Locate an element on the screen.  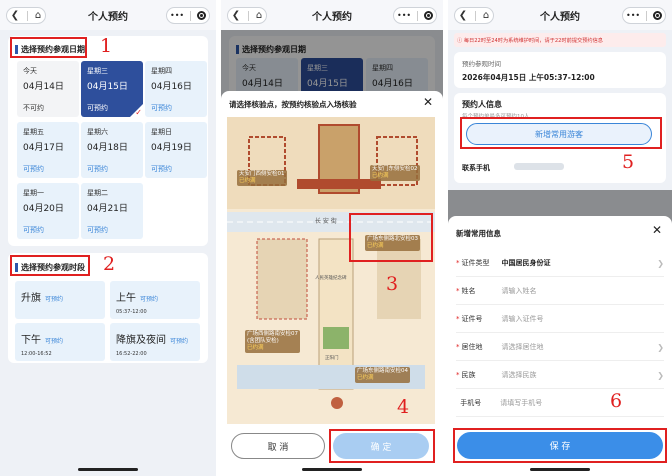
time-slot-name: 下午 is located at coordinates (31, 340).